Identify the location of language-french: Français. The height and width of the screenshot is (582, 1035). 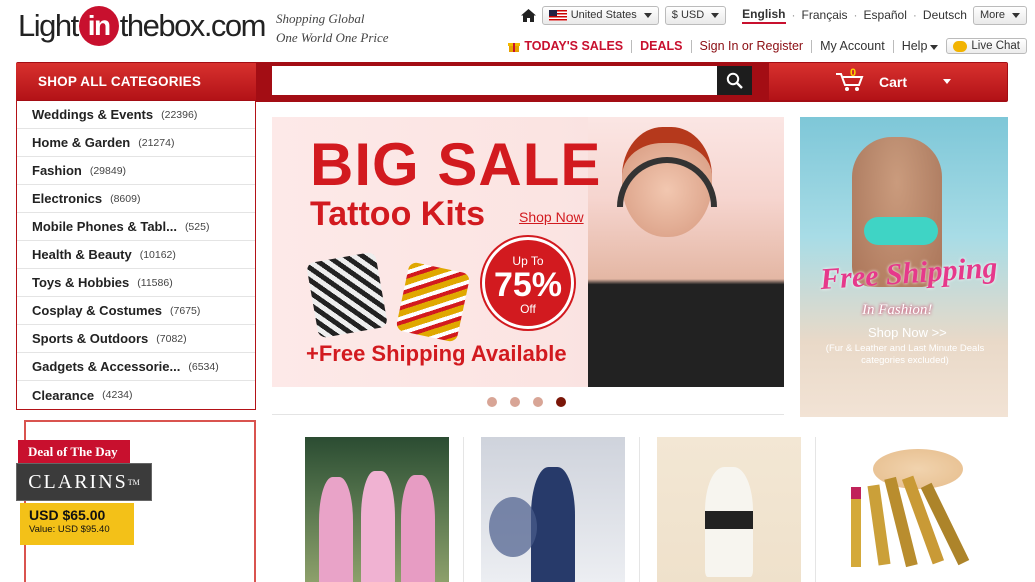
(825, 15).